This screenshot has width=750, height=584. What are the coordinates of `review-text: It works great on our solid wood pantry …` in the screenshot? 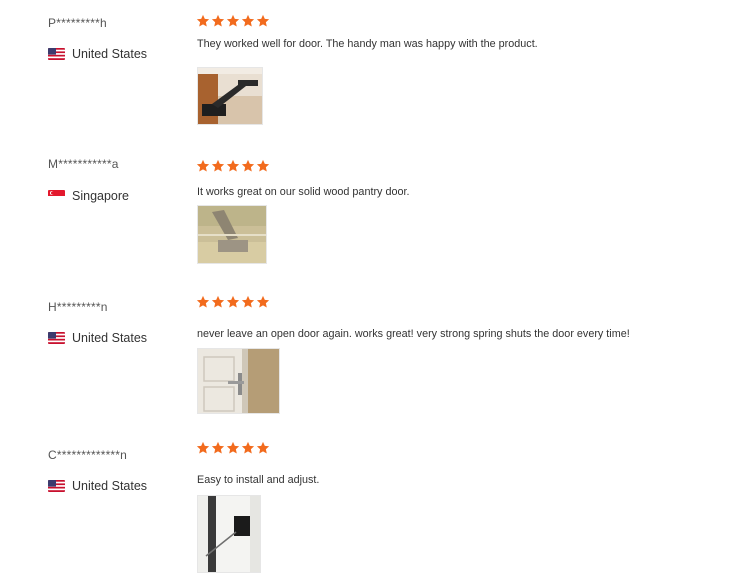 It's located at (303, 192).